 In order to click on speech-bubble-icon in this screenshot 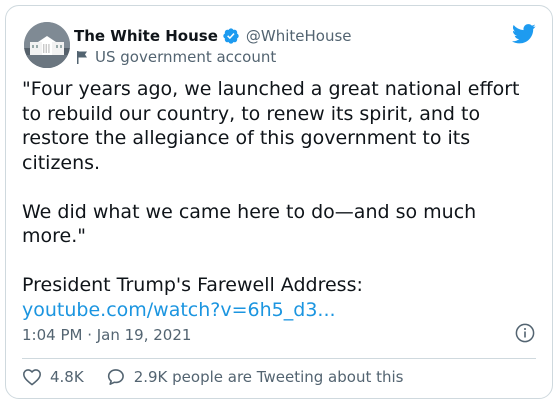, I will do `click(115, 377)`.